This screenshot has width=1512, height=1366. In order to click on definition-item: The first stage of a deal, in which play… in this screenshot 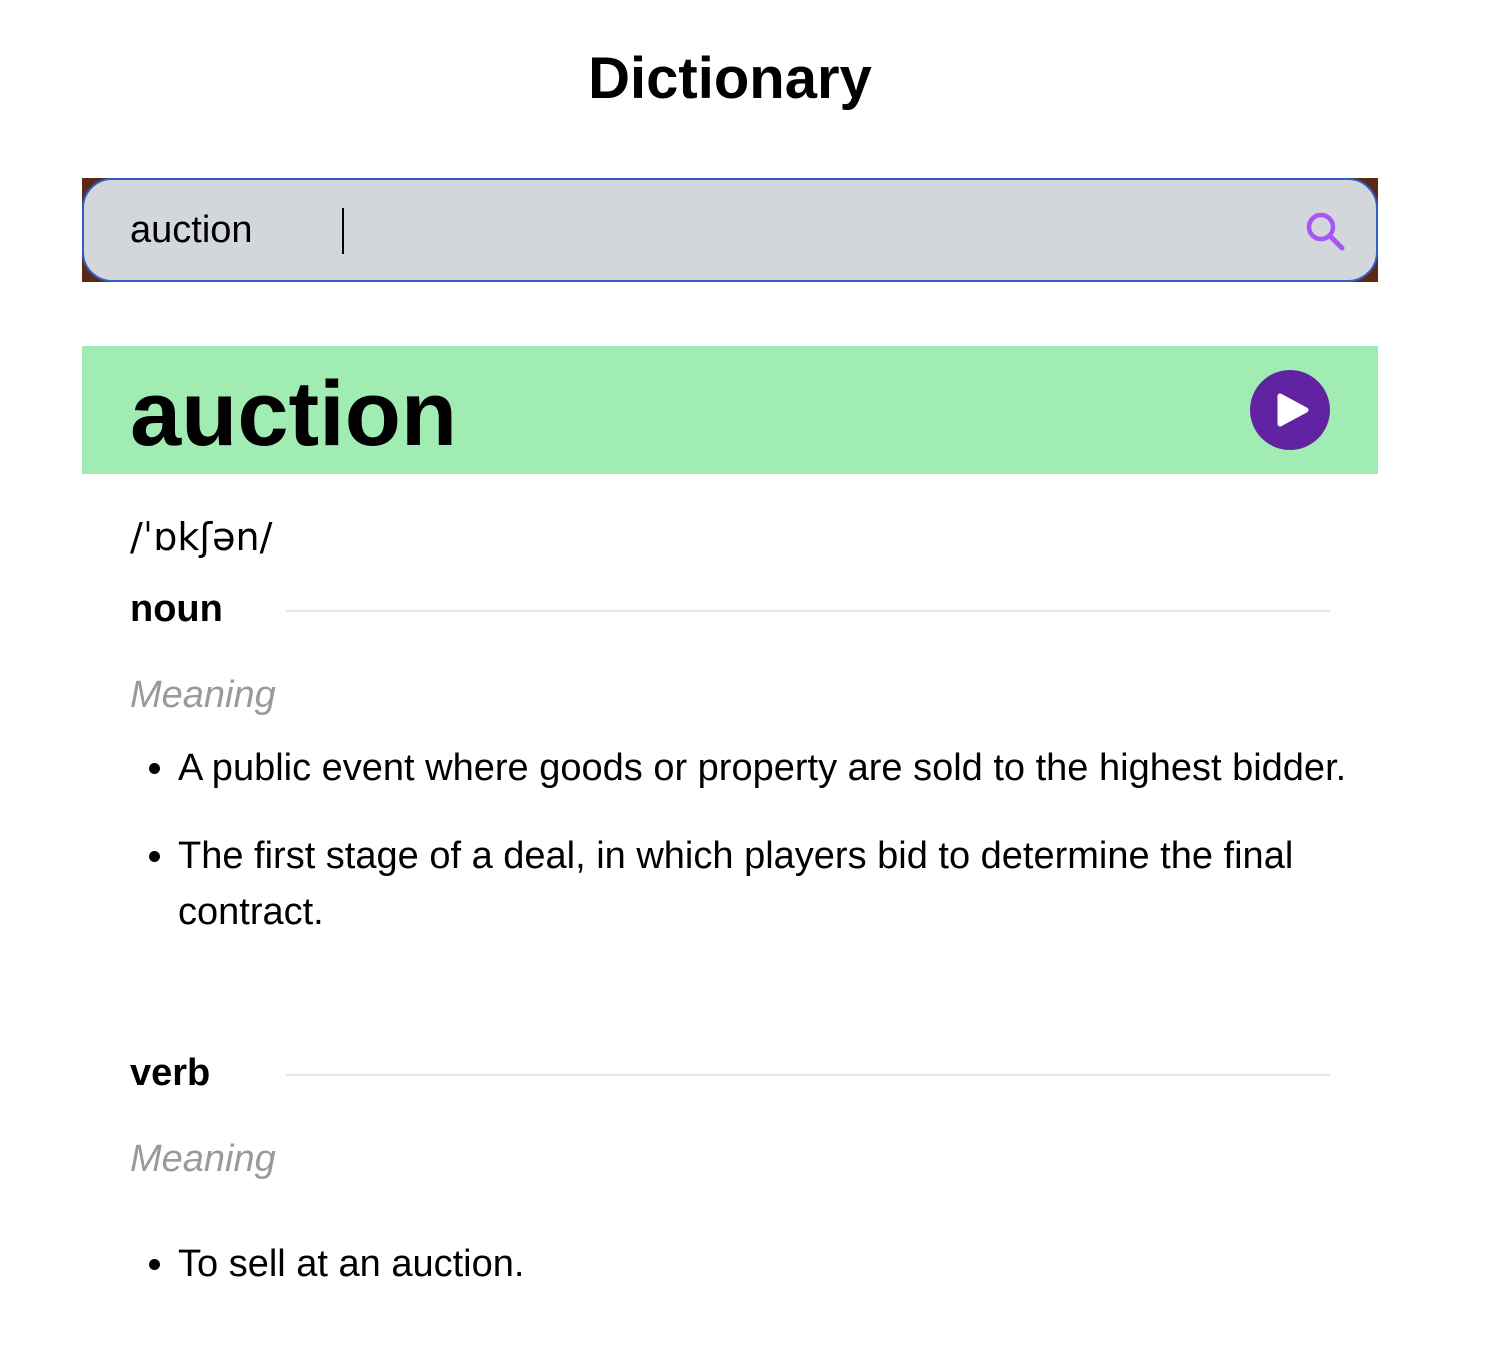, I will do `click(788, 884)`.